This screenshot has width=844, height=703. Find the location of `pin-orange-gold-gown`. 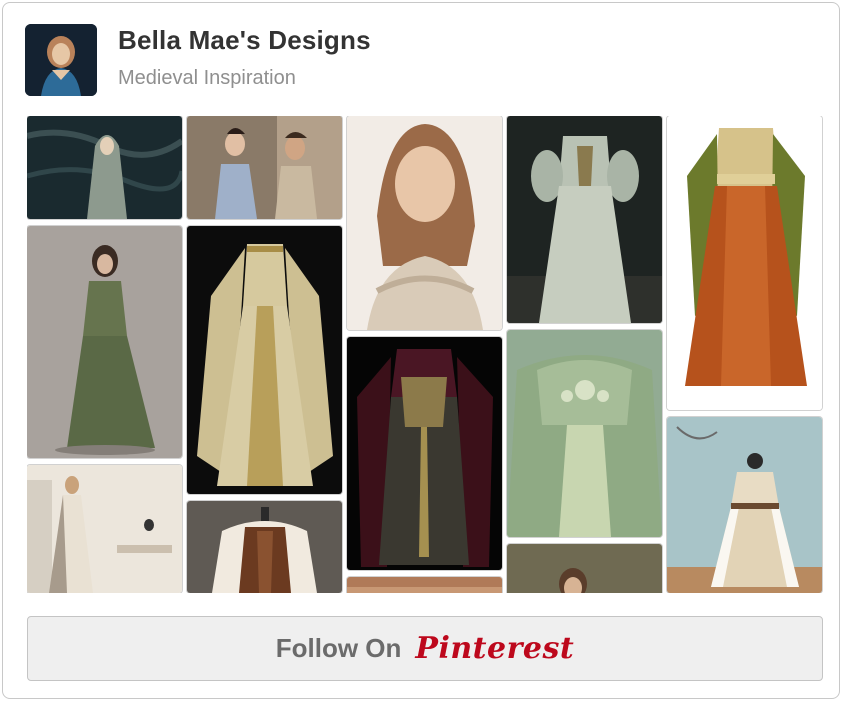

pin-orange-gold-gown is located at coordinates (744, 263).